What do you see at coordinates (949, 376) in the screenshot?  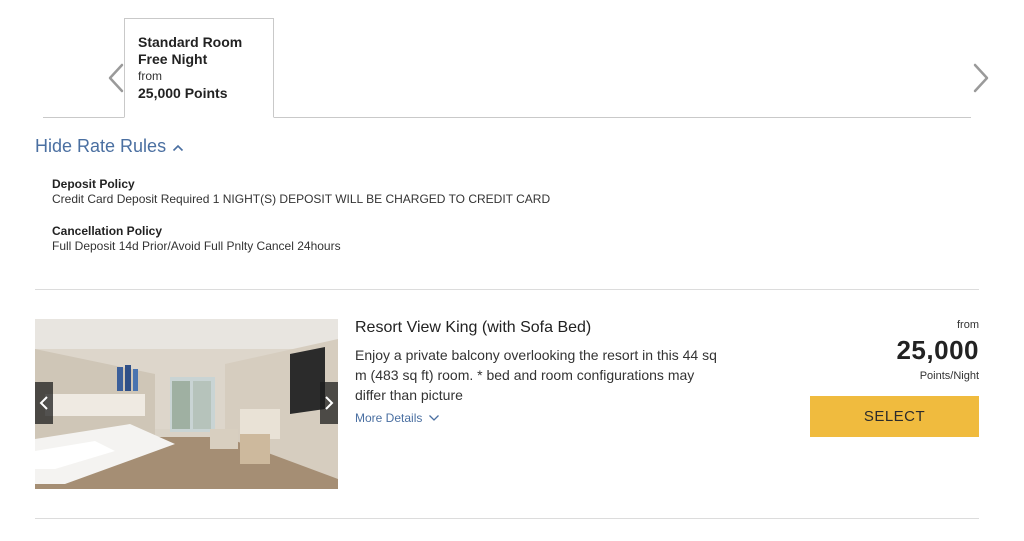 I see `price-unit: Points/Night` at bounding box center [949, 376].